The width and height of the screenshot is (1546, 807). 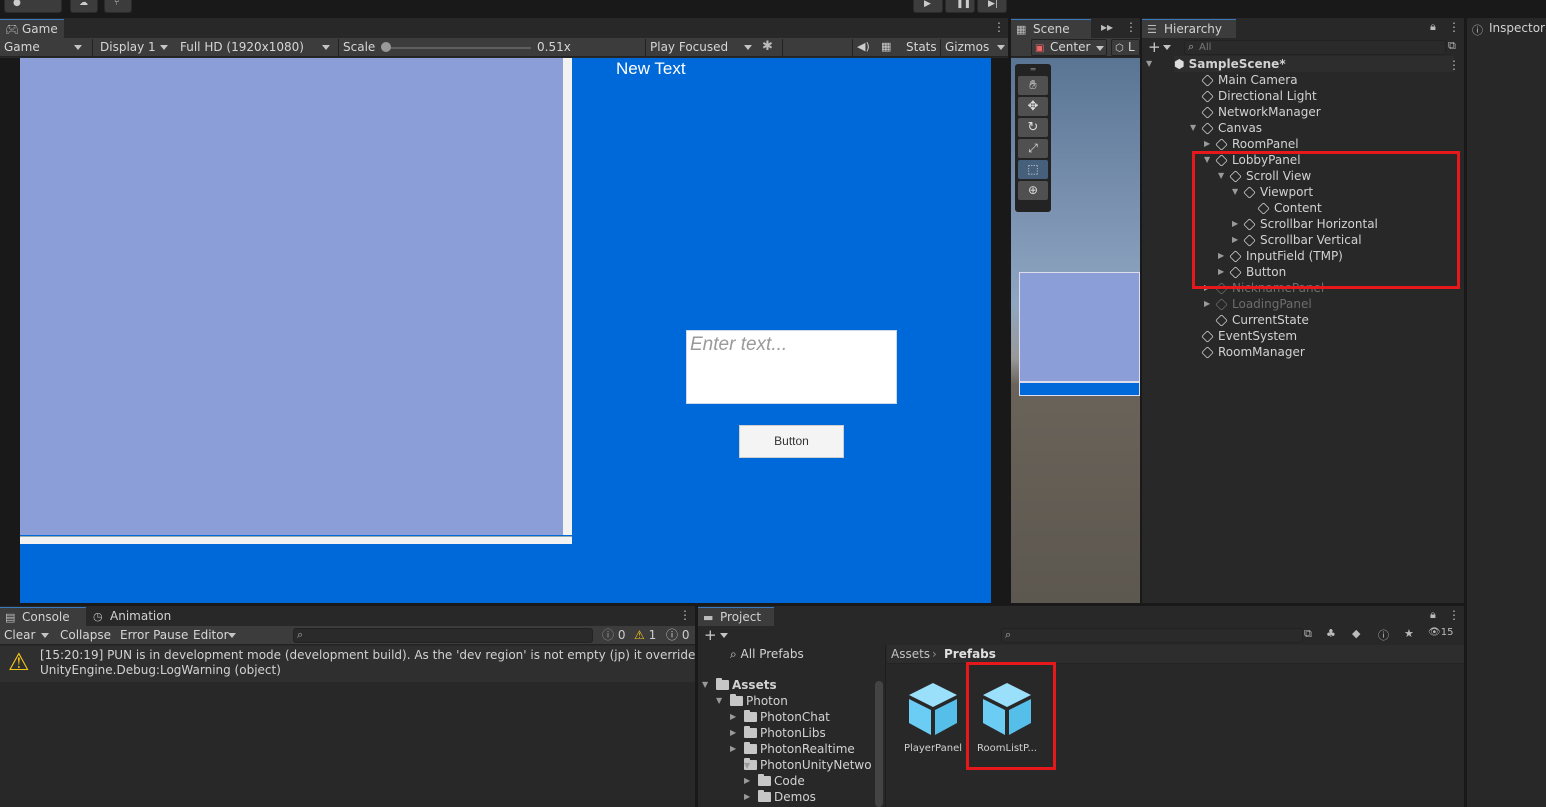 What do you see at coordinates (296, 540) in the screenshot?
I see `scrollbar-horizontal` at bounding box center [296, 540].